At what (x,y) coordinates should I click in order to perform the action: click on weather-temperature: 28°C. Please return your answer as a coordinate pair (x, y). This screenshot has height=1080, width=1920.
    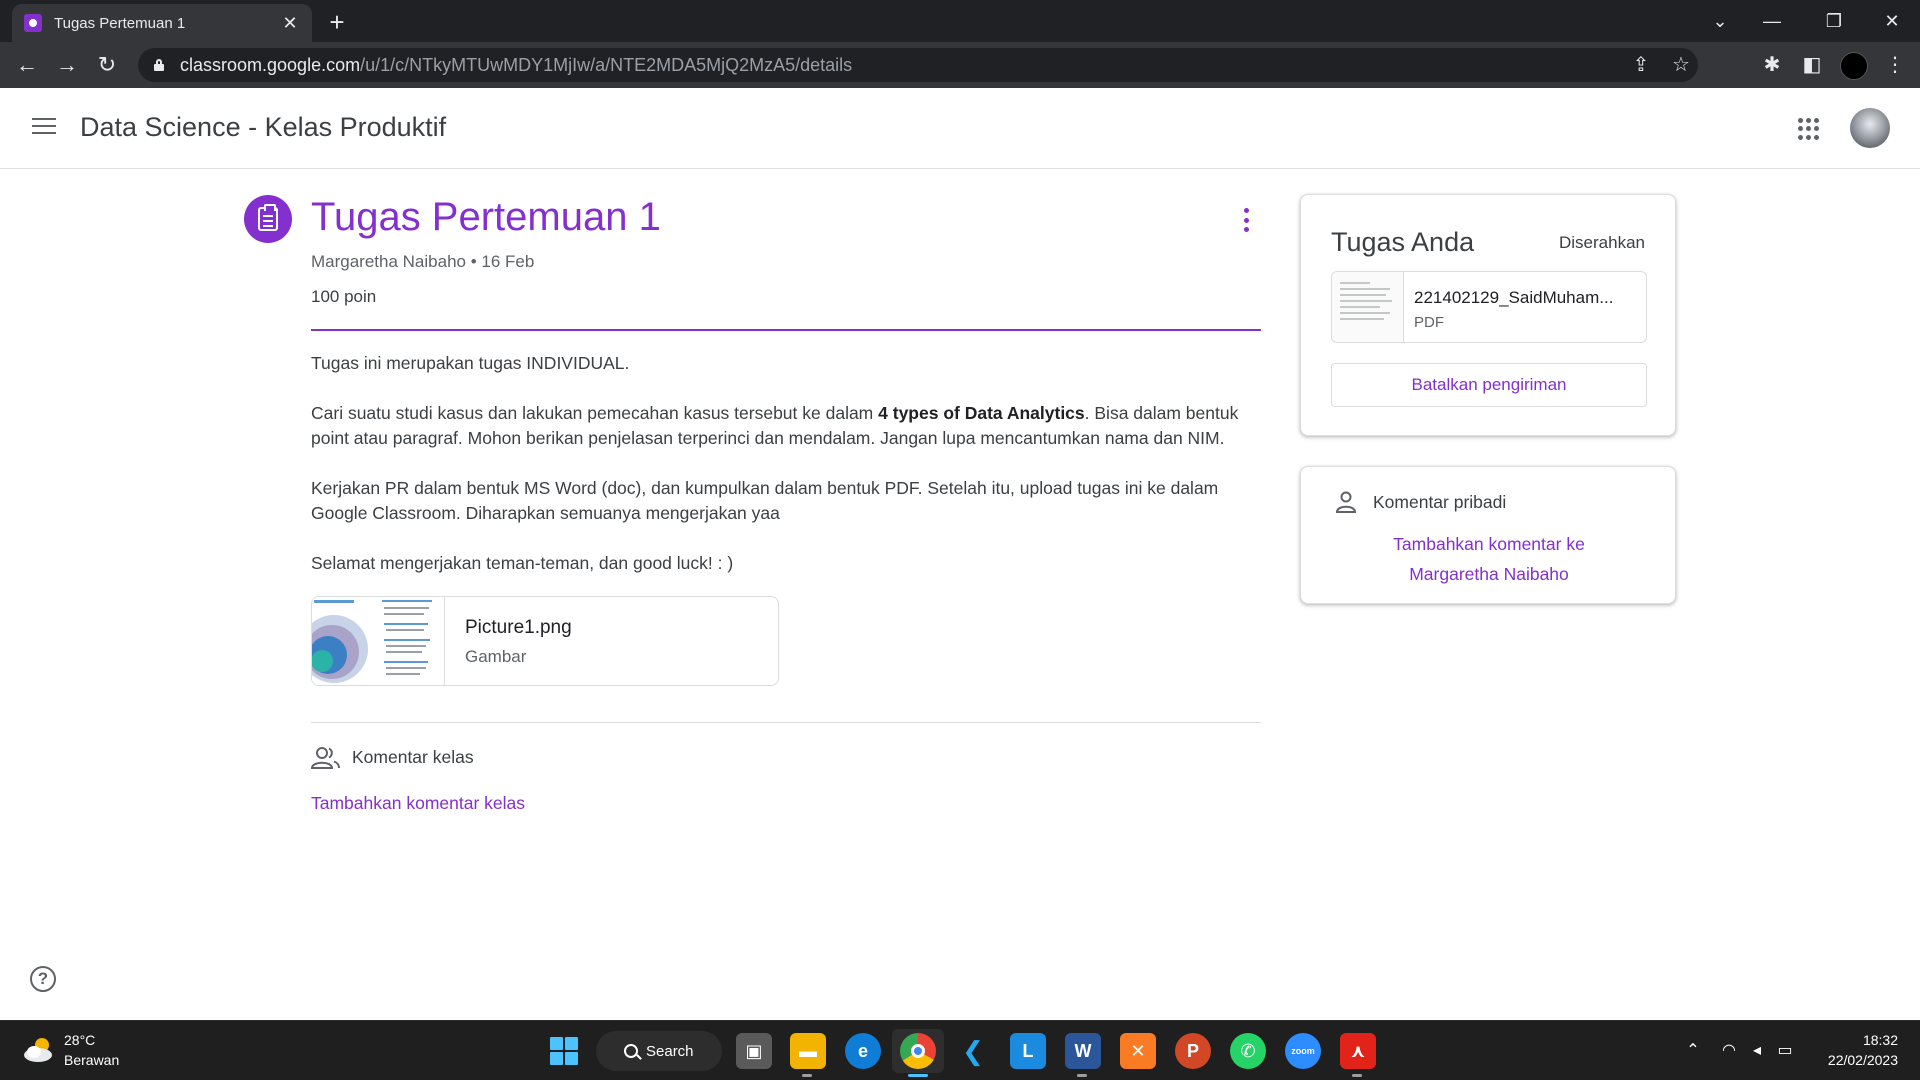
    Looking at the image, I should click on (80, 1040).